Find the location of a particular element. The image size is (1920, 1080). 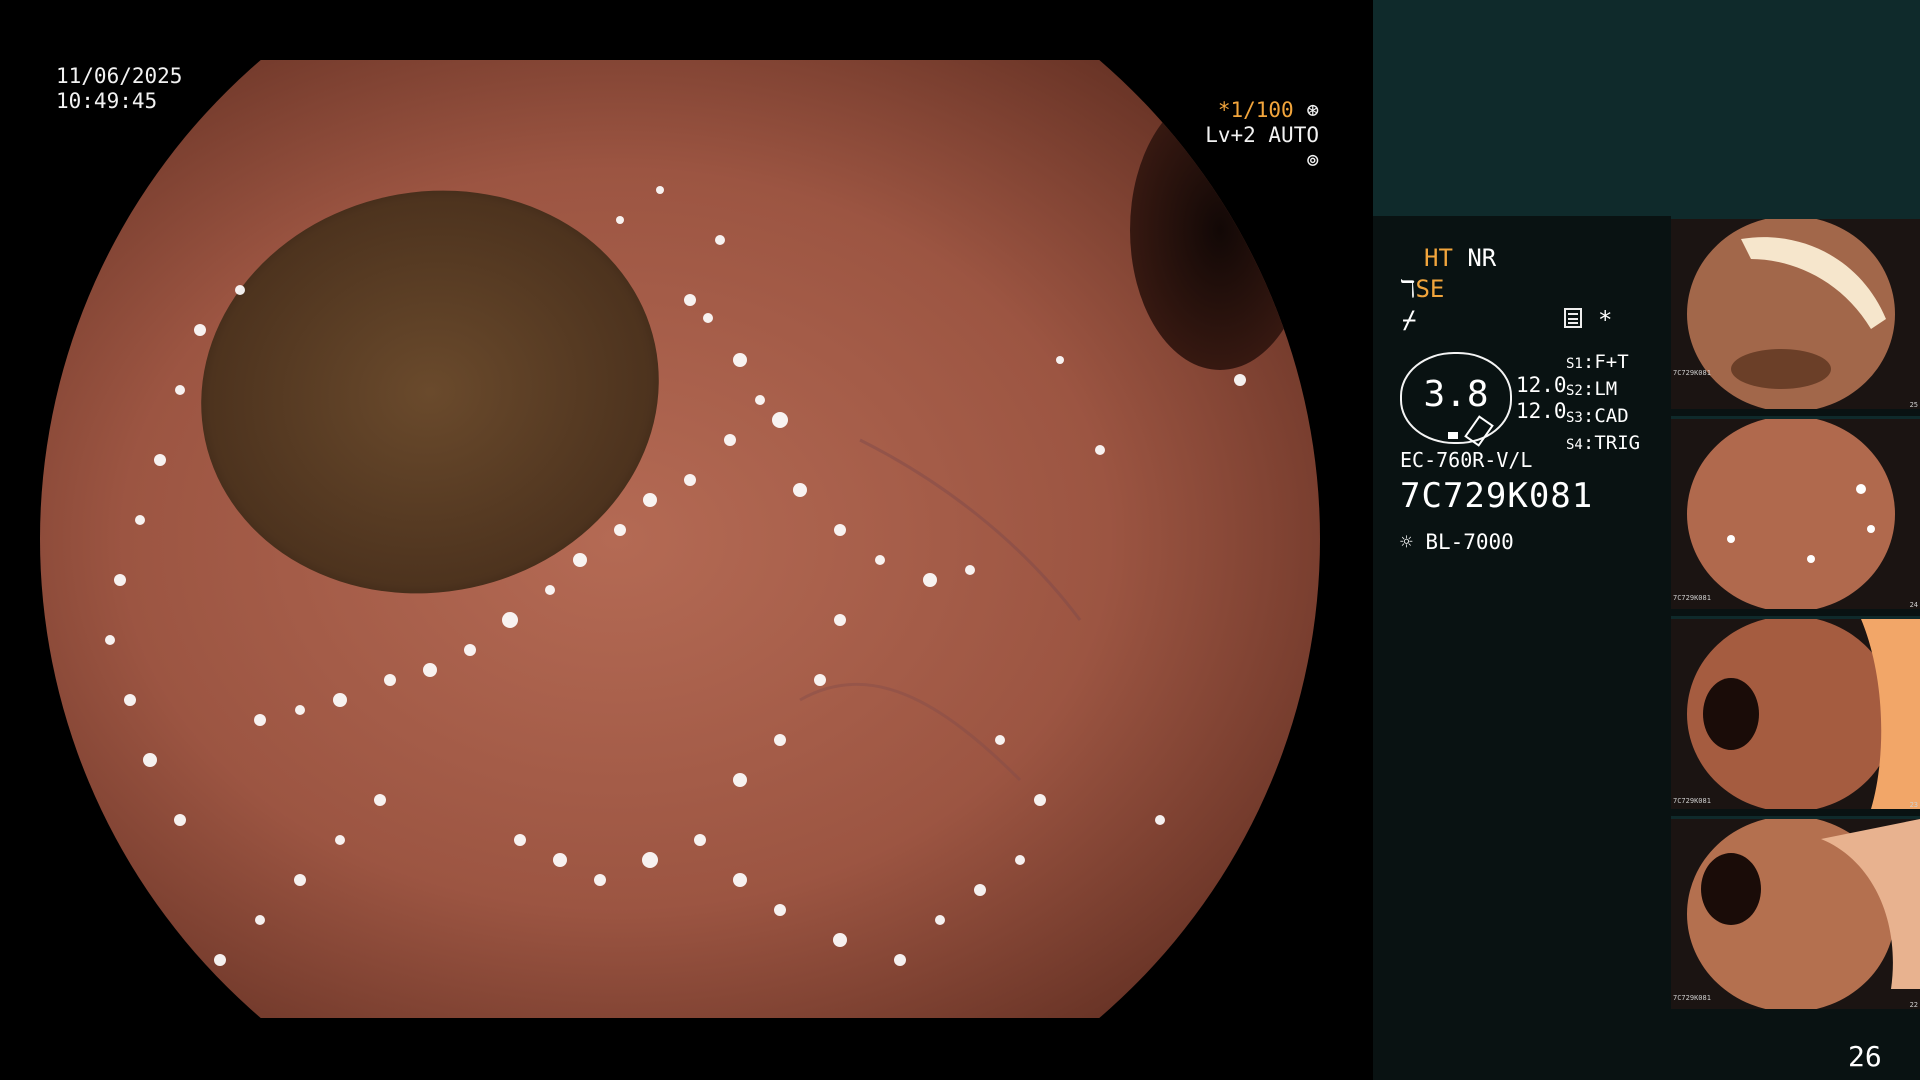

date-time: 11/06/2025 10:49:45 is located at coordinates (119, 89).